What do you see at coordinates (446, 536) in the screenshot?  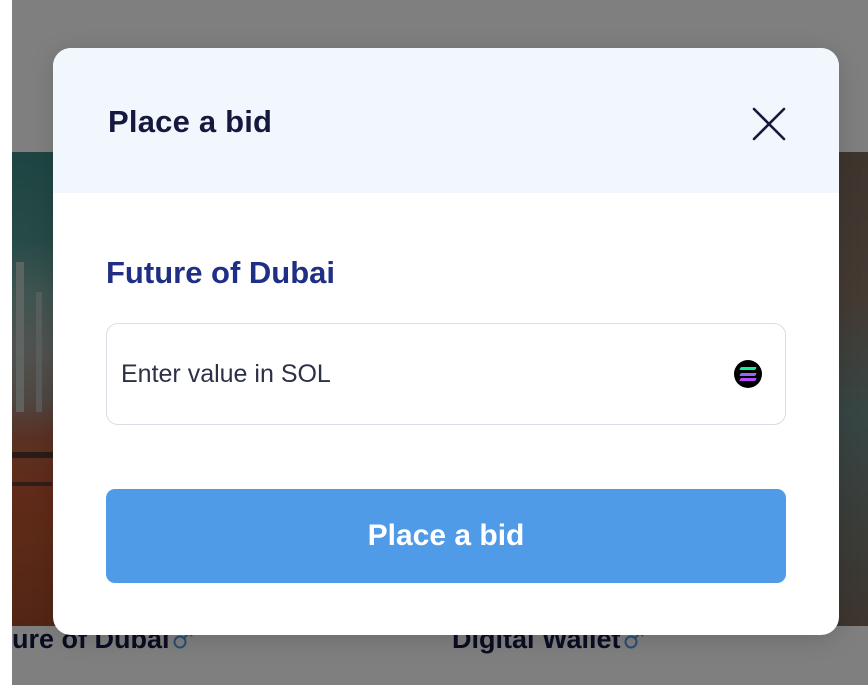 I see `place-bid-button: Place a bid` at bounding box center [446, 536].